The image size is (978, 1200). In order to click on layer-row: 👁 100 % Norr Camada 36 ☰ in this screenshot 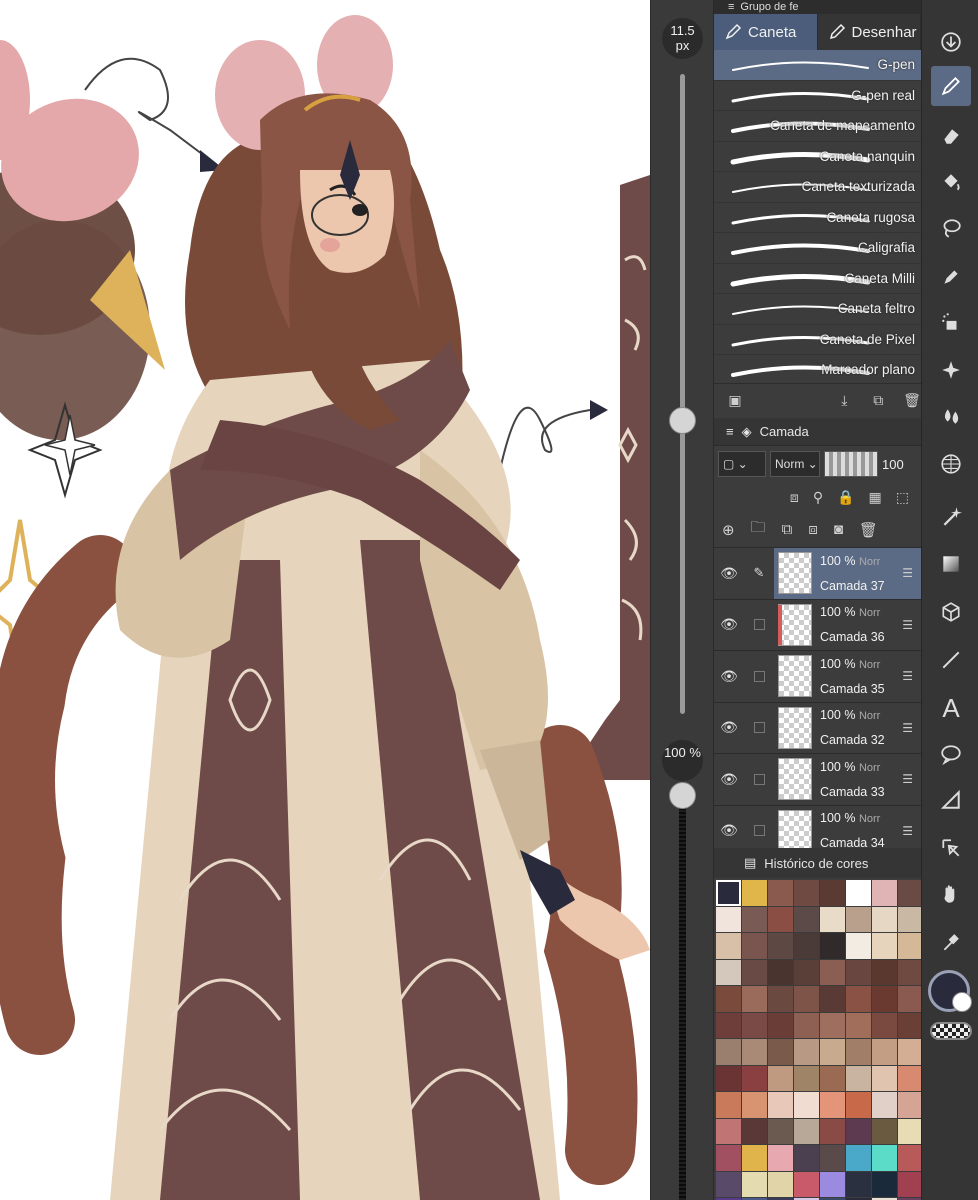, I will do `click(817, 625)`.